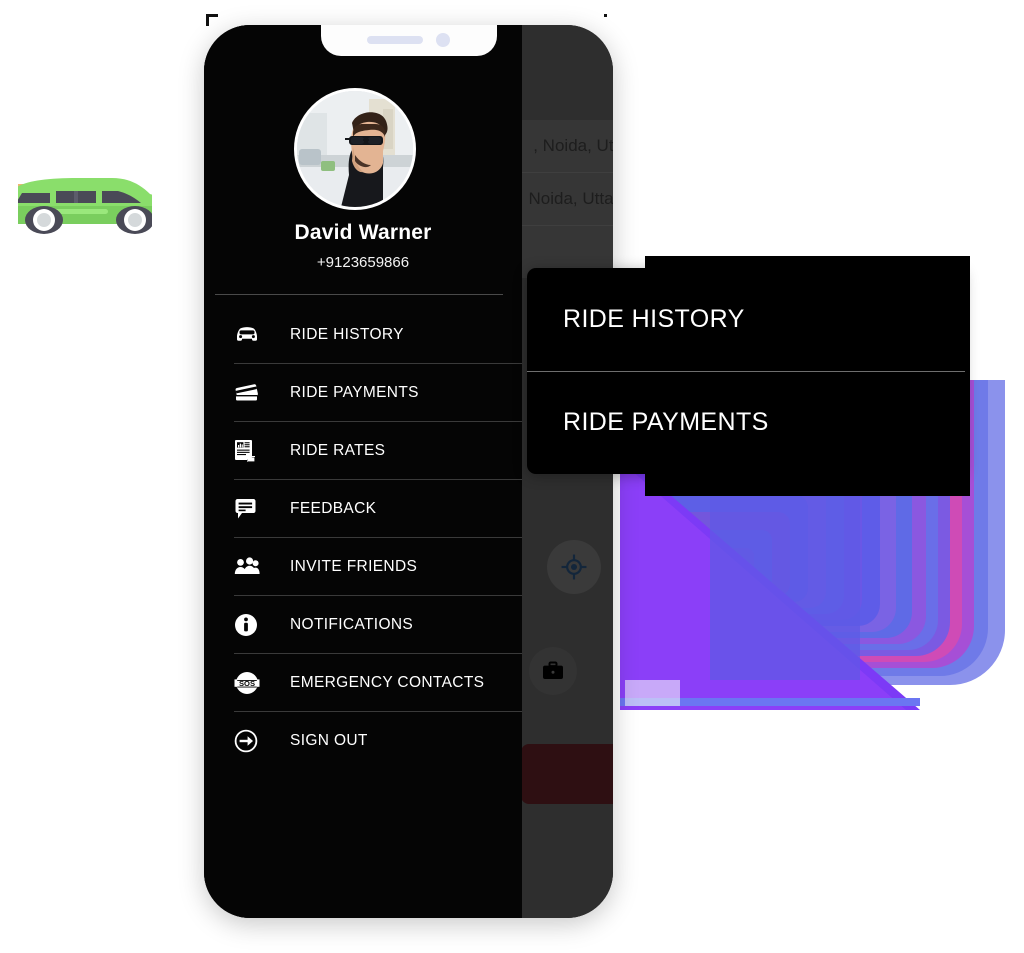 The width and height of the screenshot is (1024, 953). What do you see at coordinates (363, 232) in the screenshot?
I see `user-name: David Warner` at bounding box center [363, 232].